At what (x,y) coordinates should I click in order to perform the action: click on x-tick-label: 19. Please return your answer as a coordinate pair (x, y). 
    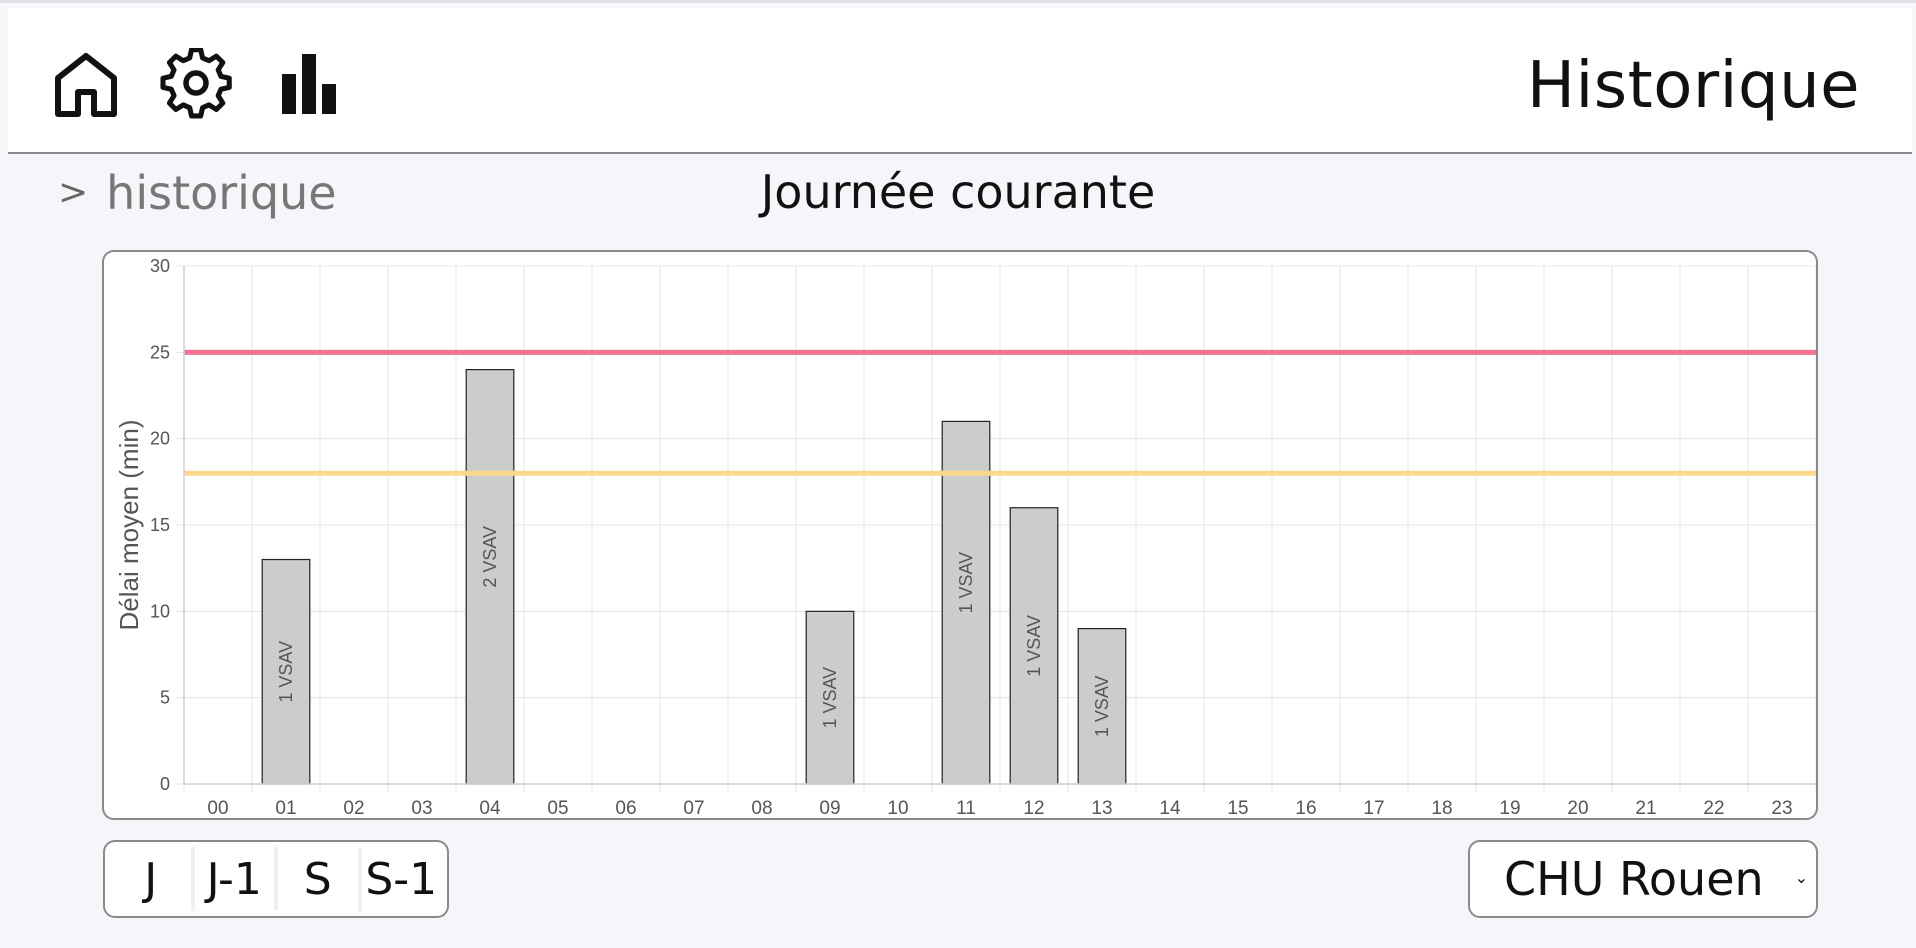
    Looking at the image, I should click on (1509, 808).